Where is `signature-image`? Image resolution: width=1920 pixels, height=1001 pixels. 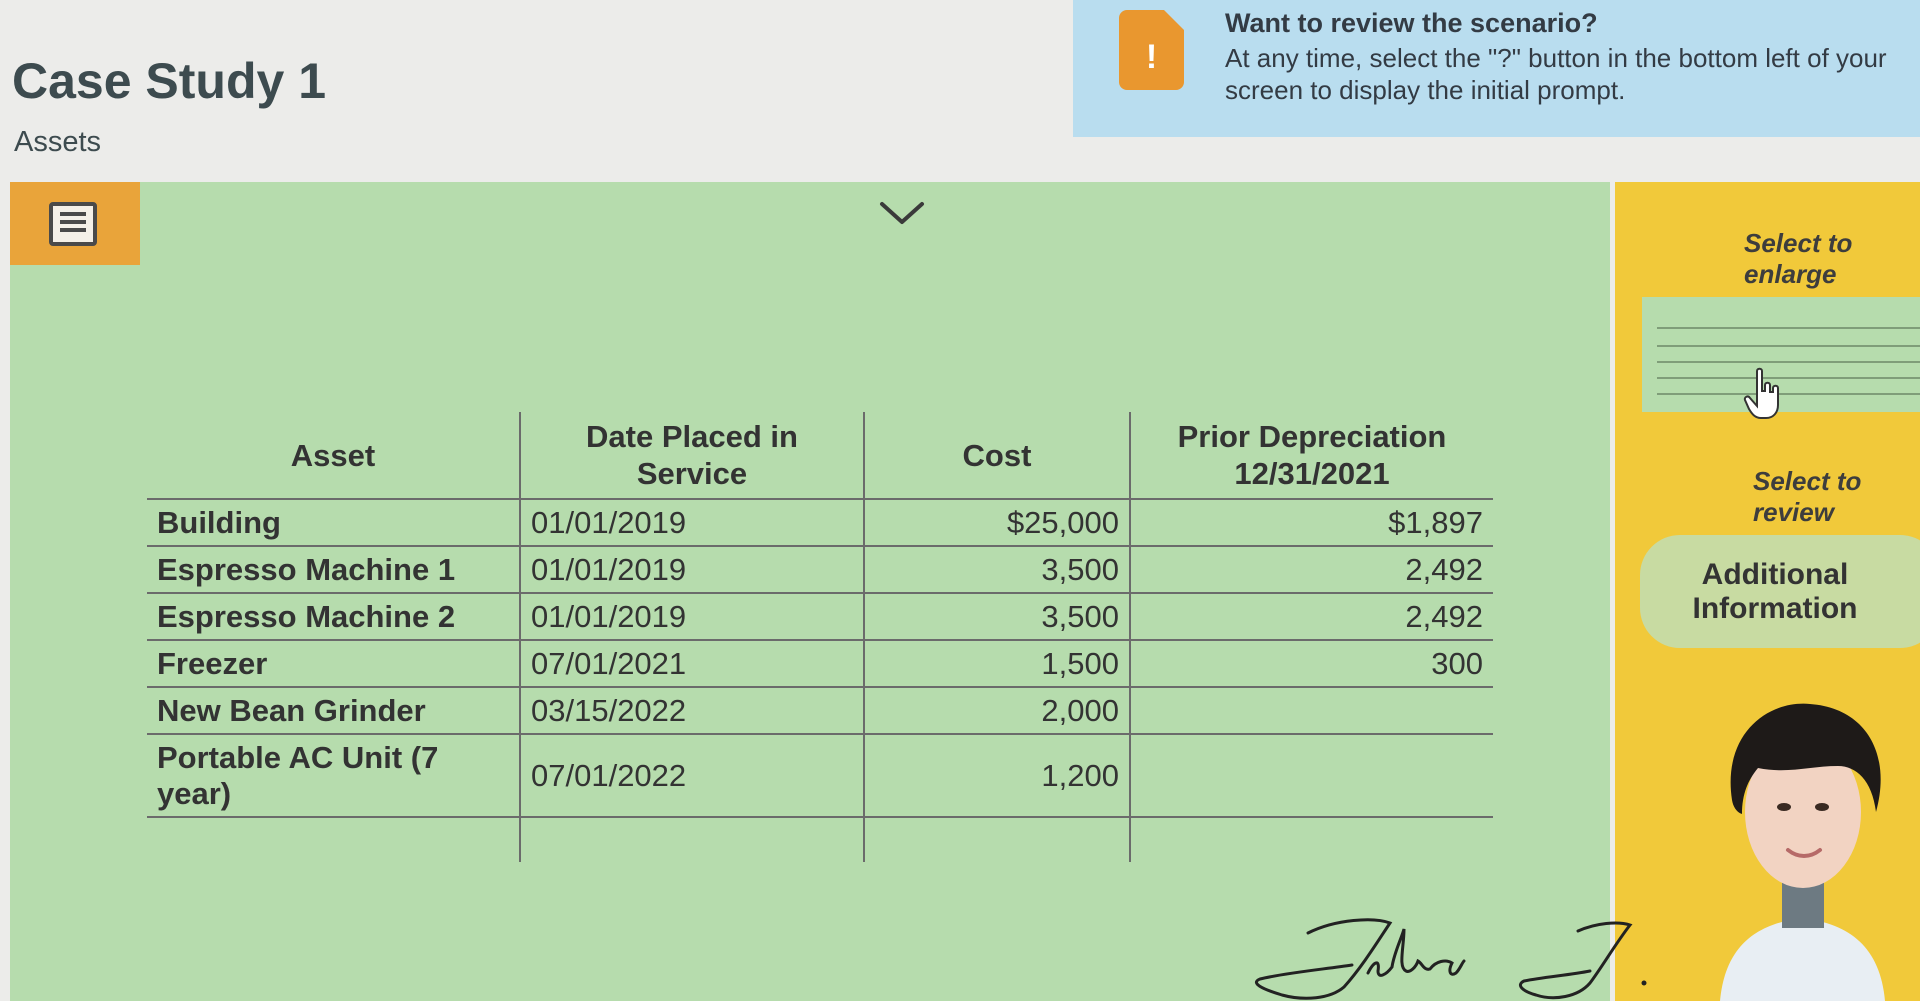 signature-image is located at coordinates (1450, 959).